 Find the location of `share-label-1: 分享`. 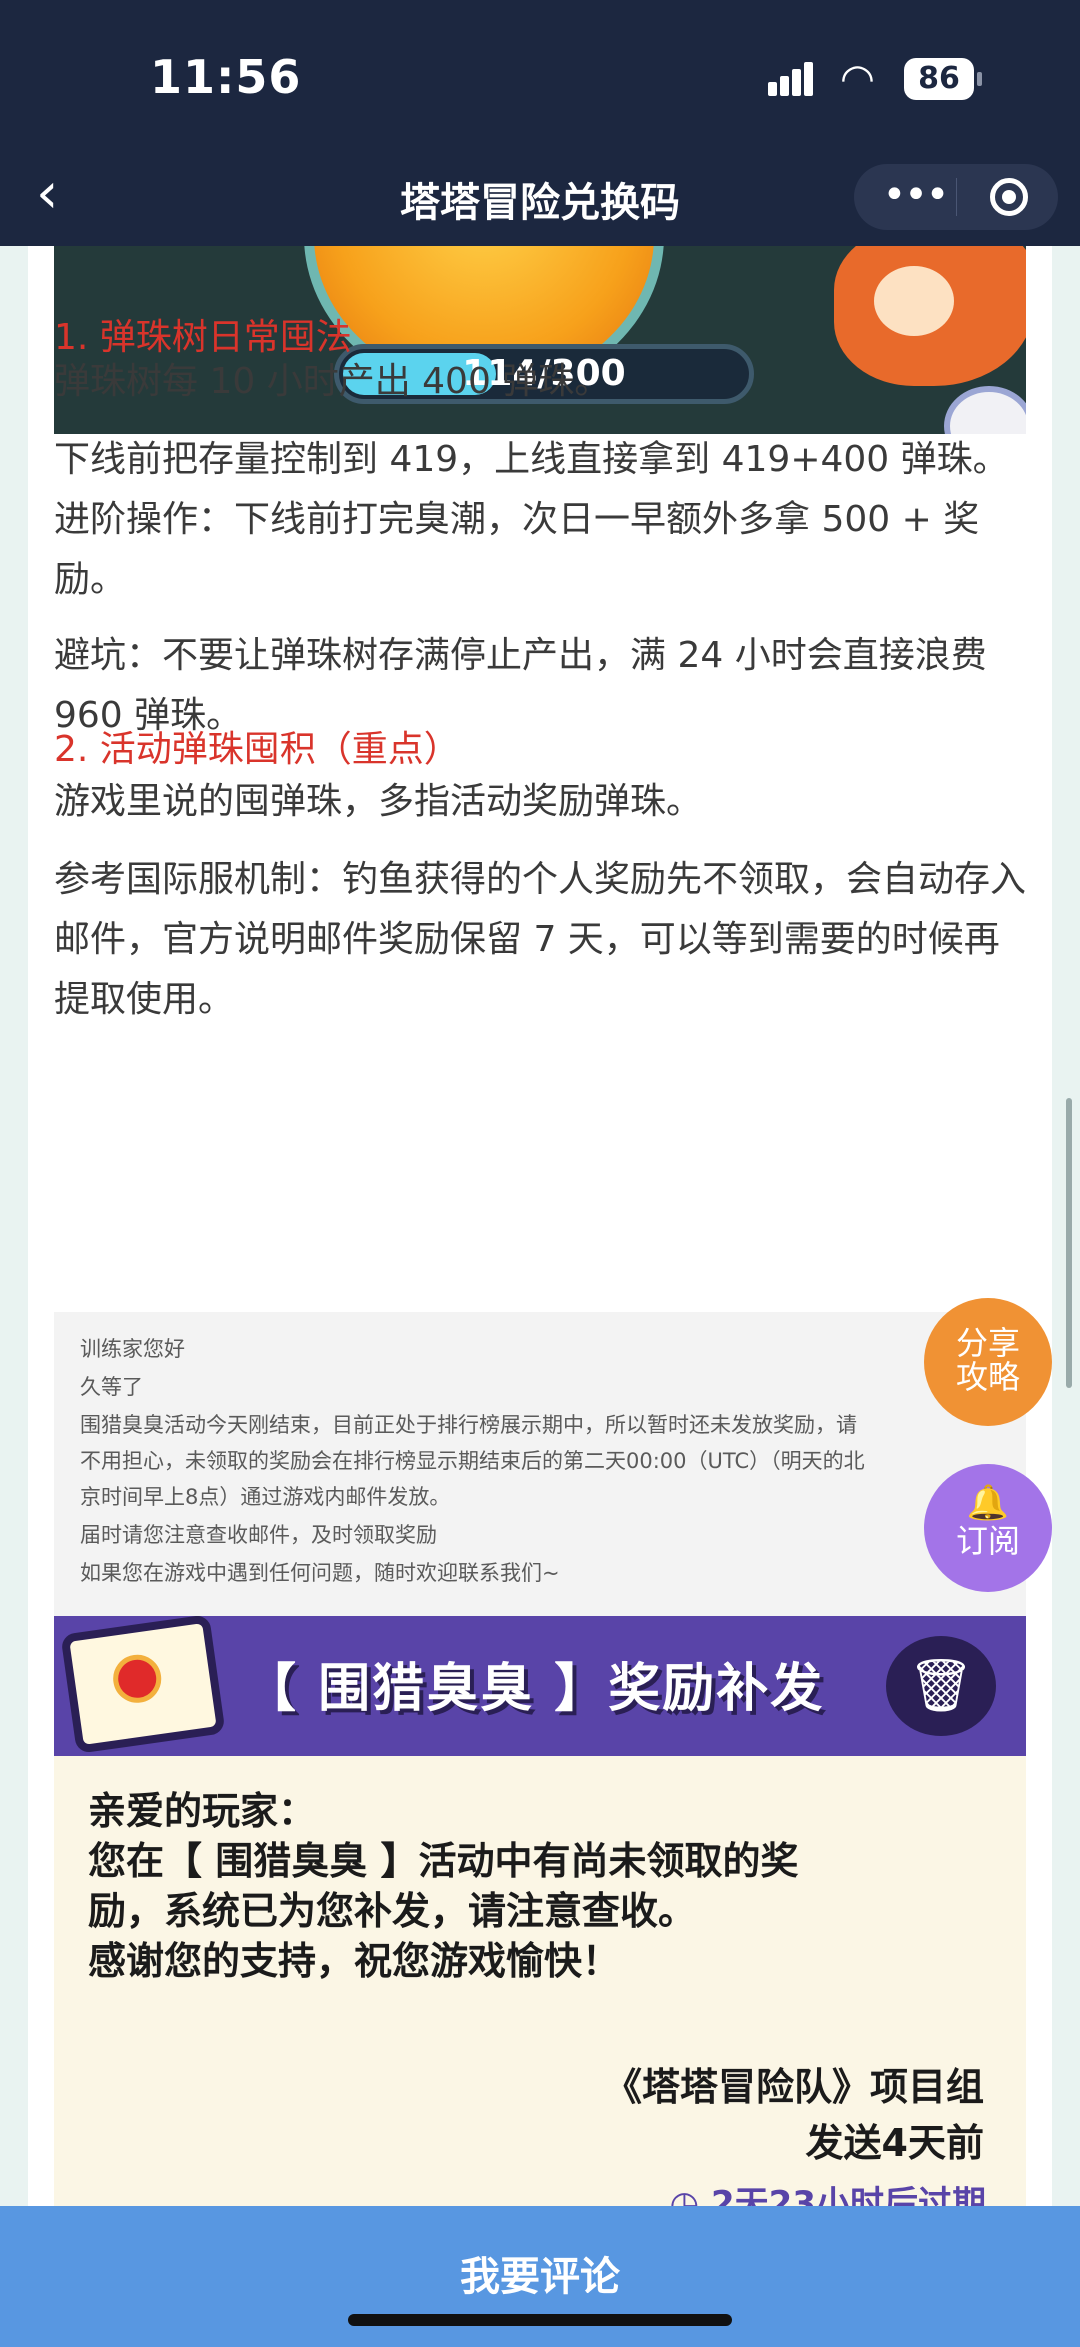

share-label-1: 分享 is located at coordinates (987, 1343).